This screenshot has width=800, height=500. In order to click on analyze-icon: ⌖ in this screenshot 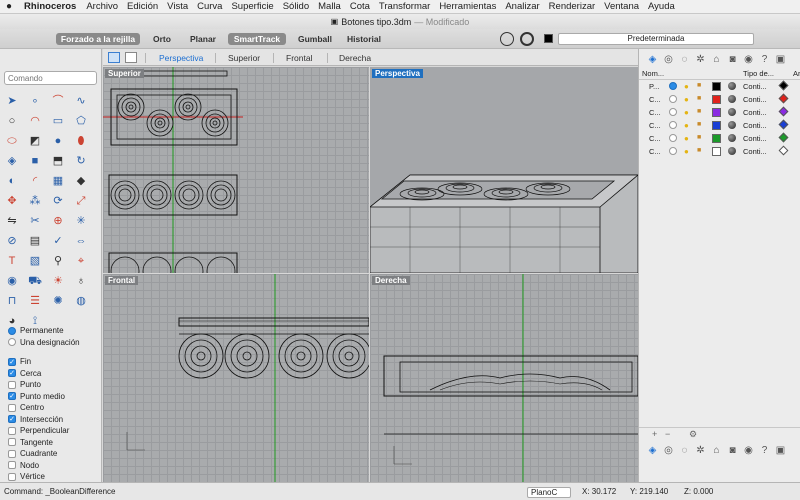, I will do `click(81, 261)`.